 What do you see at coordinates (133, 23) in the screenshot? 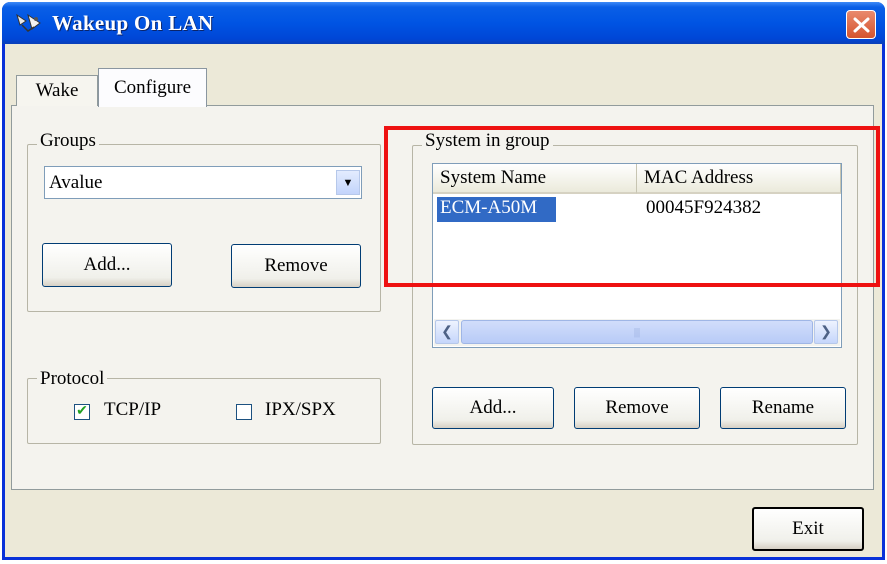
I see `window-title: Wakeup On LAN` at bounding box center [133, 23].